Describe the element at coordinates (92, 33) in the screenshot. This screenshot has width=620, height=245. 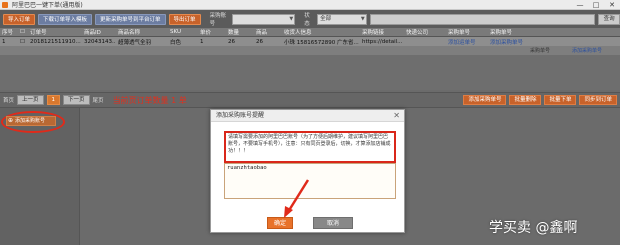
I see `col-product-id: 商品ID` at that location.